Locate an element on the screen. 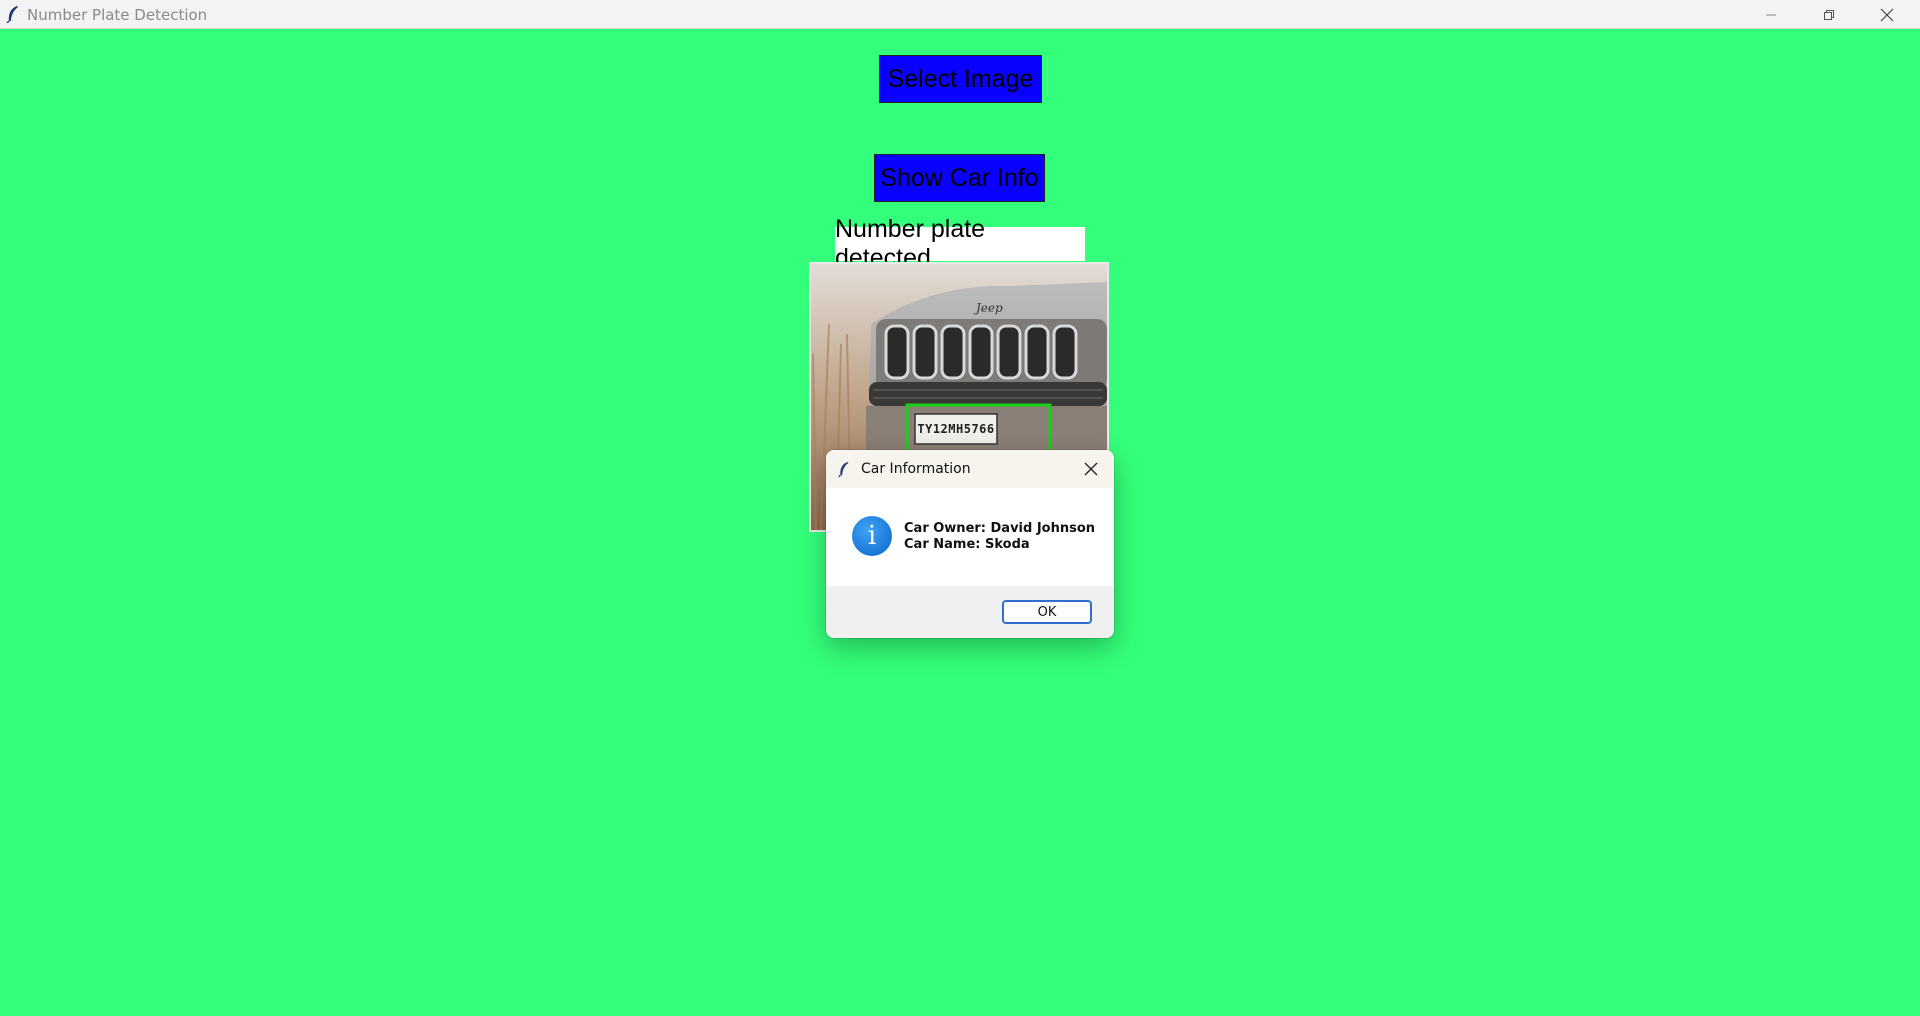  select-image-button: Select Image is located at coordinates (960, 79).